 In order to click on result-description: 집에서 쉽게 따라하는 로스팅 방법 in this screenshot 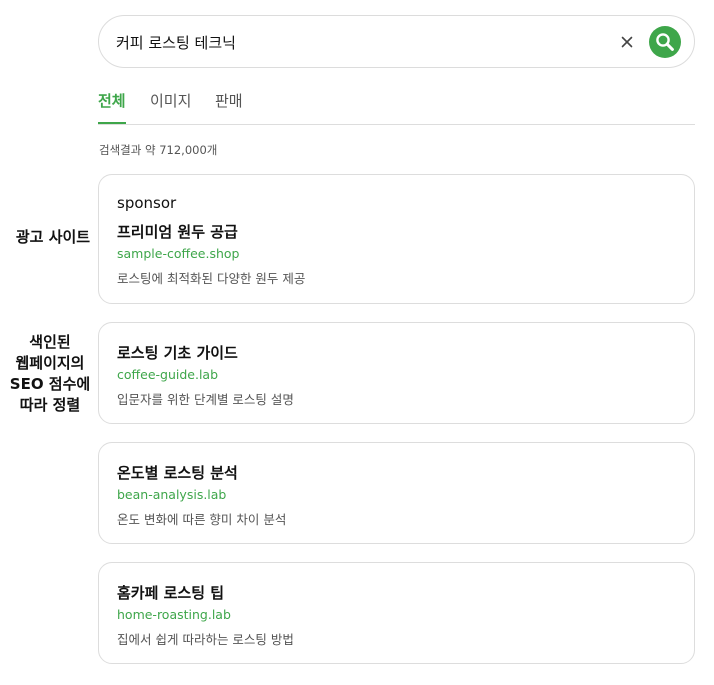, I will do `click(205, 639)`.